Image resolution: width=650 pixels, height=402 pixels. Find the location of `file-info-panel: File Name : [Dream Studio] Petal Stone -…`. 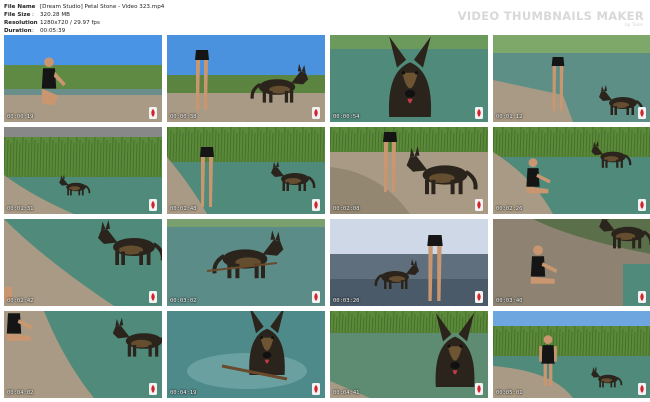

file-info-panel: File Name : [Dream Studio] Petal Stone -… is located at coordinates (84, 19).